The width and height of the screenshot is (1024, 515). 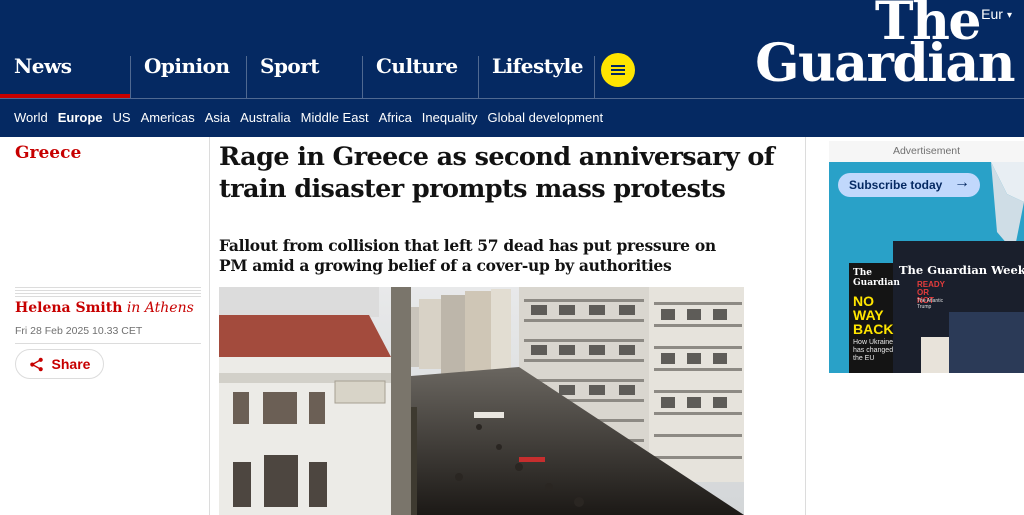 What do you see at coordinates (48, 153) in the screenshot?
I see `section-label: Greece` at bounding box center [48, 153].